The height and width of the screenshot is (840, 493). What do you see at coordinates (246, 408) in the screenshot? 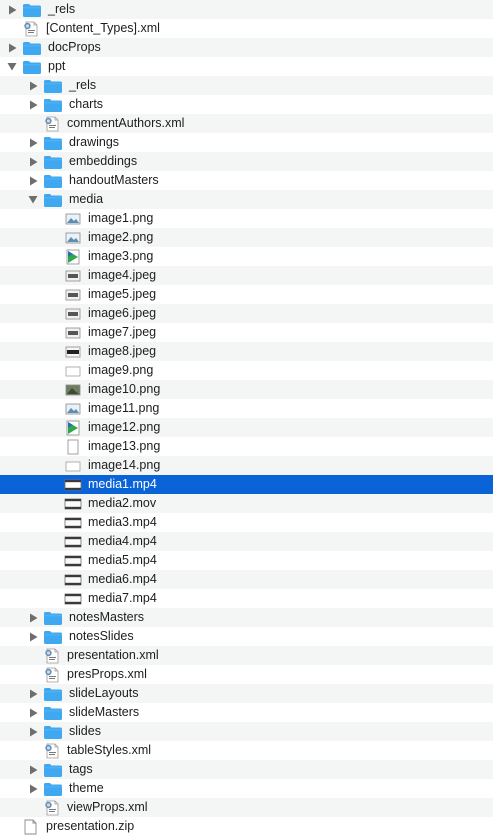
I see `file-row-image11-png: image11.png` at bounding box center [246, 408].